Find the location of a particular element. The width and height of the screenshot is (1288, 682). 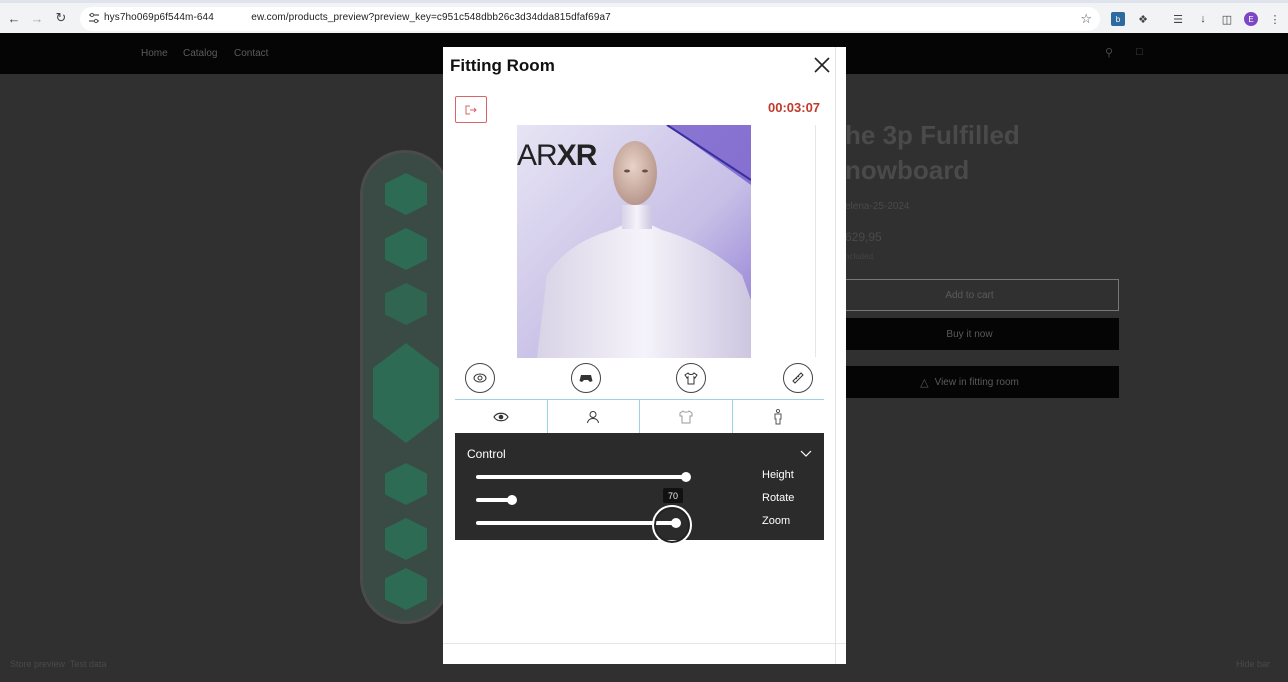

slider-value-tooltip: 70 is located at coordinates (673, 495).